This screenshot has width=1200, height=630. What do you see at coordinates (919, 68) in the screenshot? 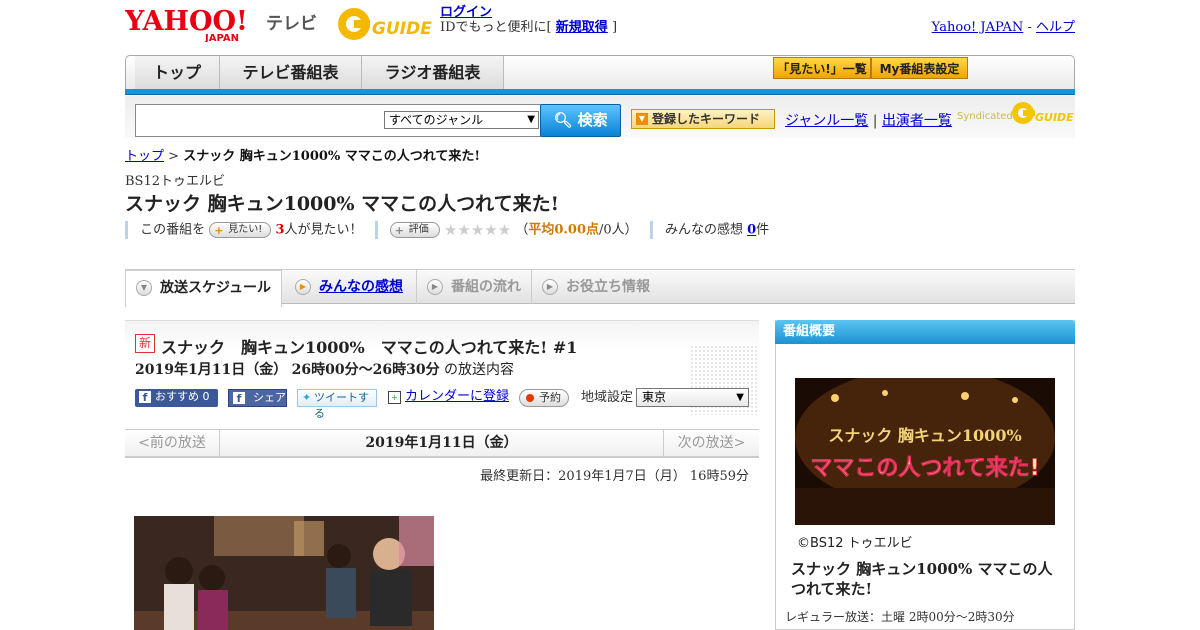
I see `my-schedule-button: My番組表設定` at bounding box center [919, 68].